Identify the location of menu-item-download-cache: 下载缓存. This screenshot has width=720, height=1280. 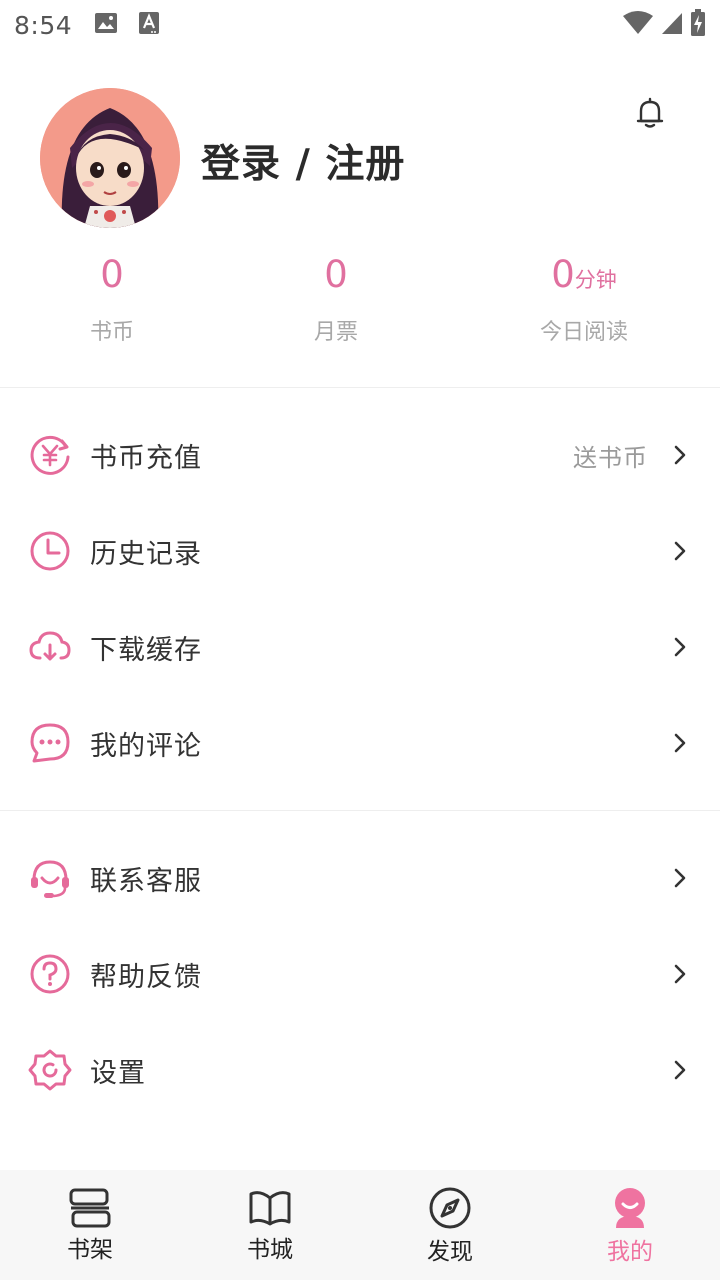
(360, 647).